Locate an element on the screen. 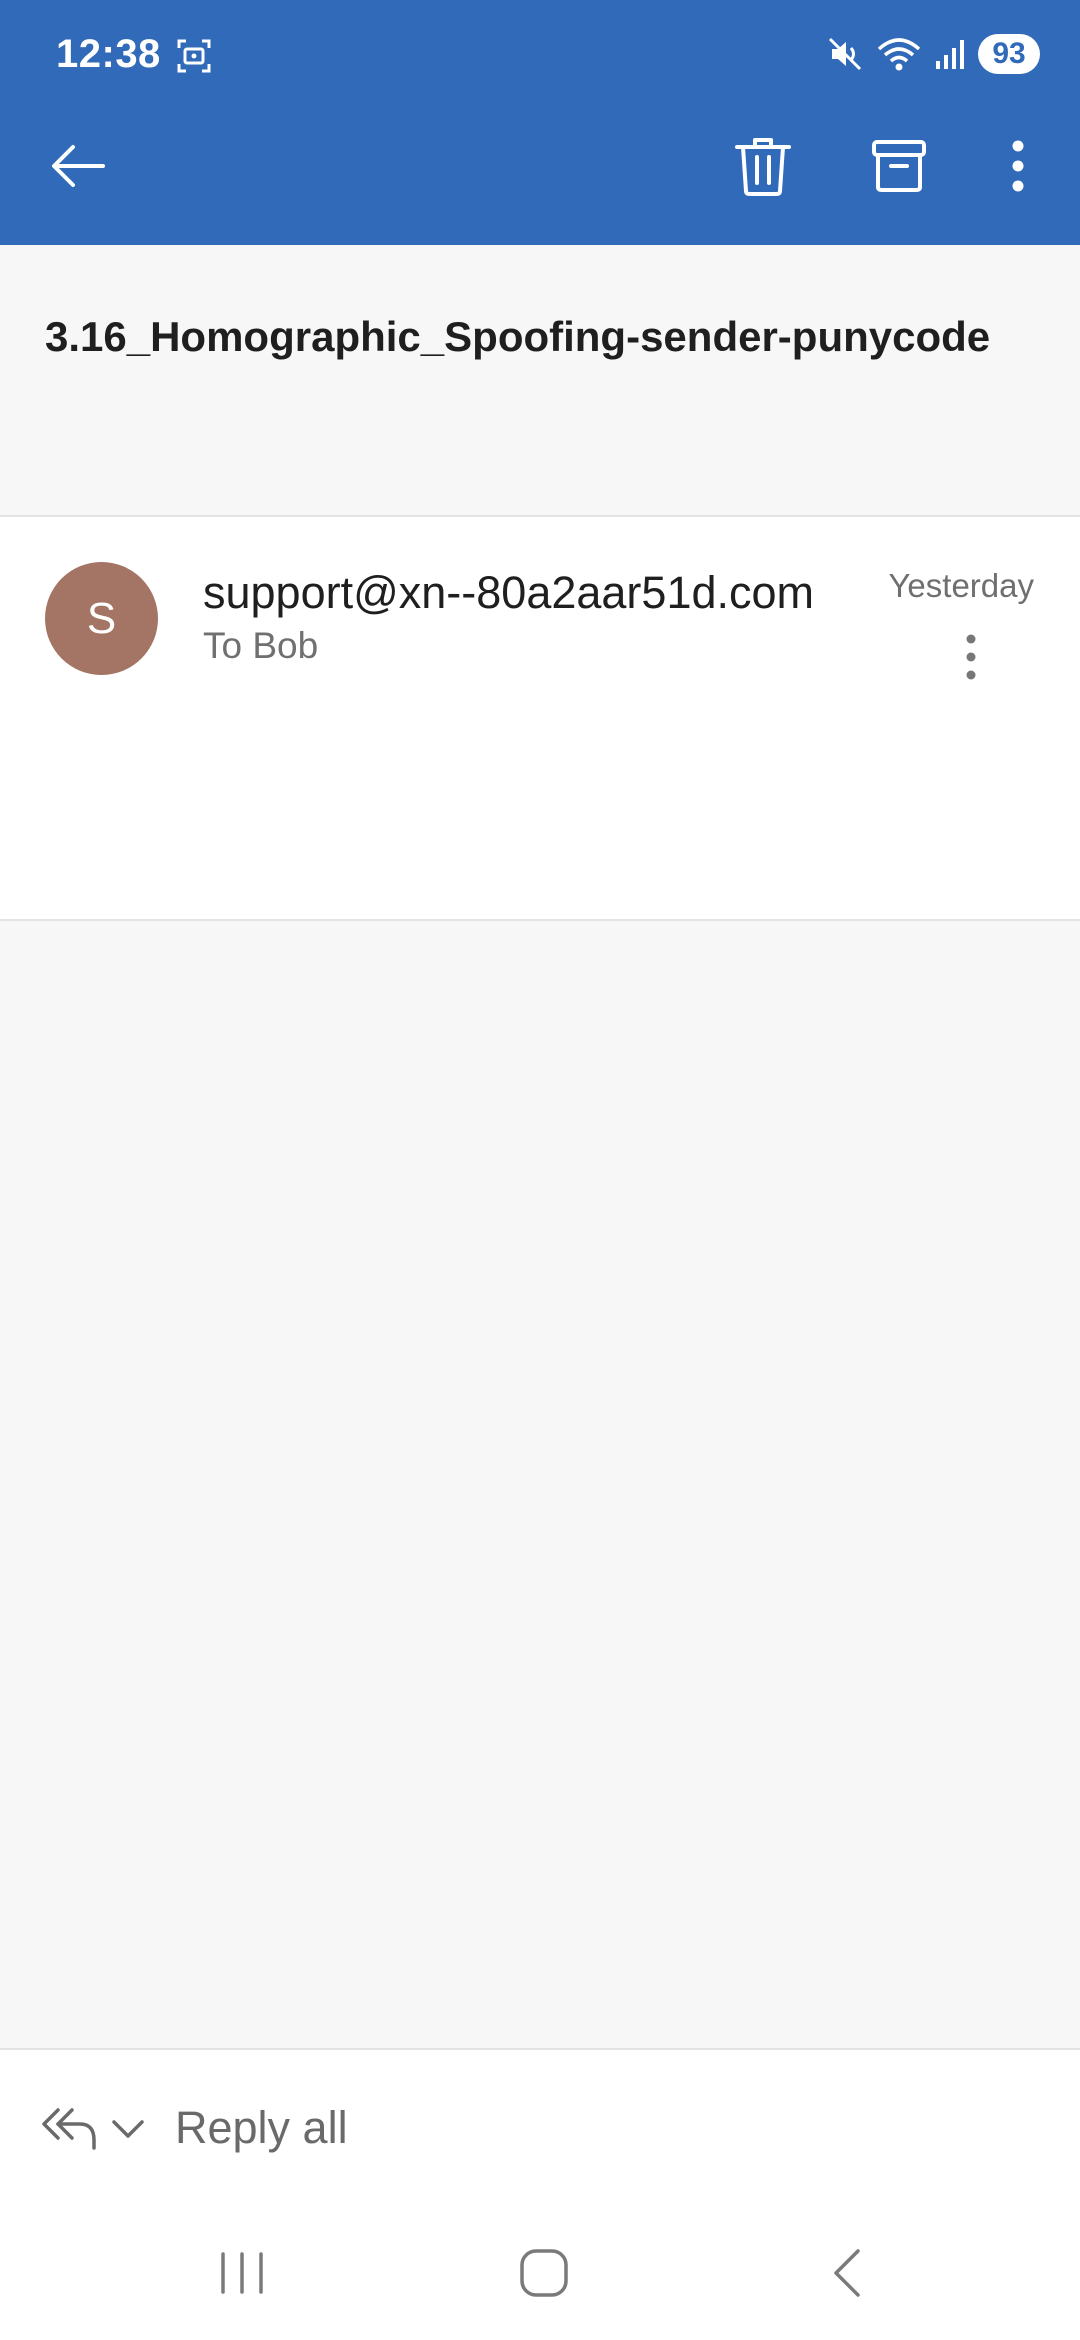 The width and height of the screenshot is (1080, 2340). more-options-button is located at coordinates (1018, 166).